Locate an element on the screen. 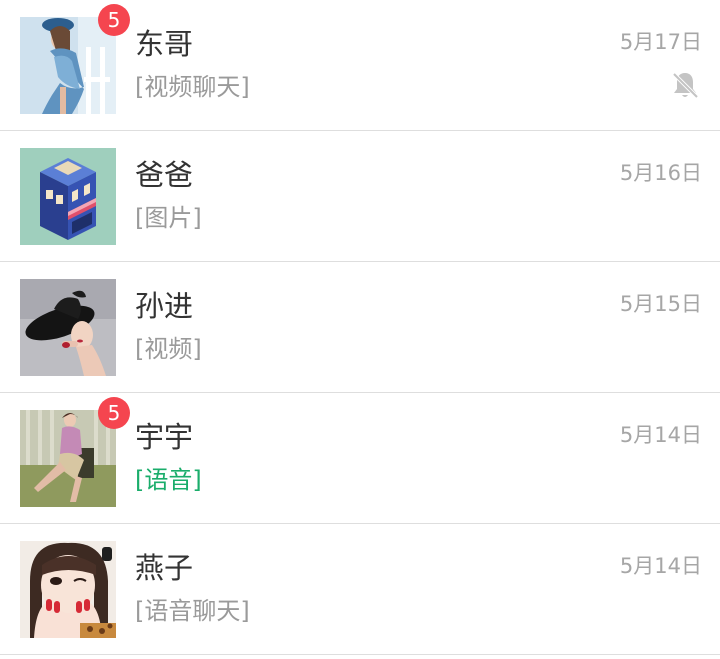 The height and width of the screenshot is (659, 720). woman-black-hat-photo-icon is located at coordinates (68, 327).